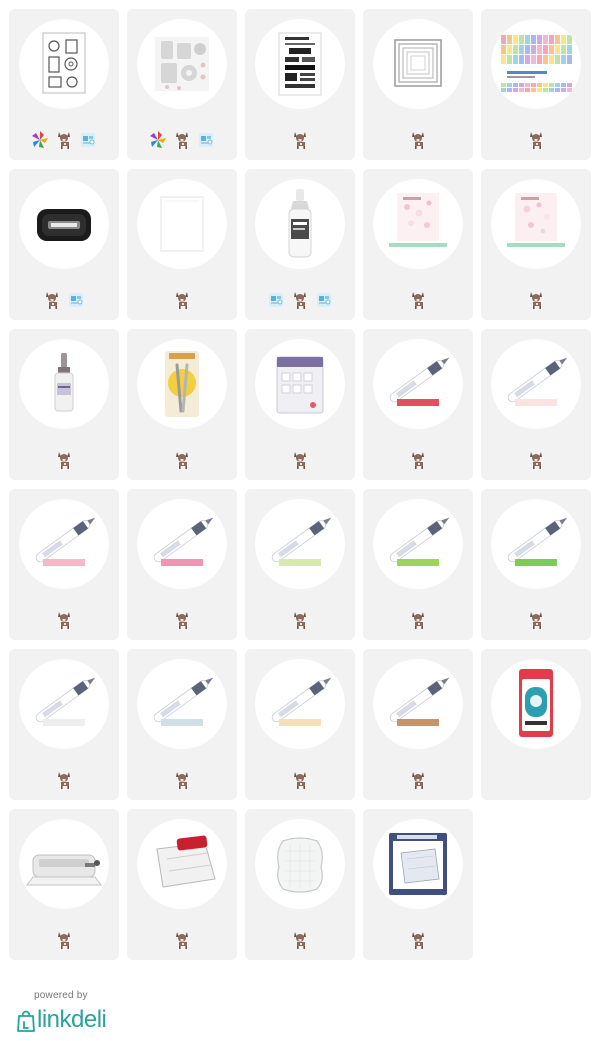 This screenshot has height=1041, width=600. I want to click on product-image-white-cardstock, so click(182, 224).